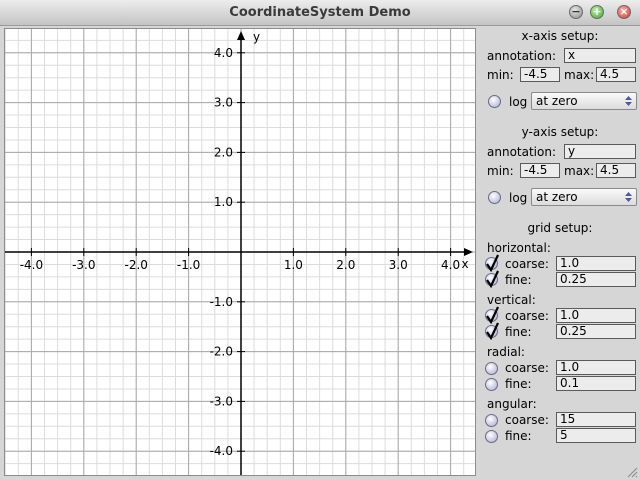 This screenshot has width=640, height=480. Describe the element at coordinates (518, 384) in the screenshot. I see `radial-fine-label: fine:` at that location.